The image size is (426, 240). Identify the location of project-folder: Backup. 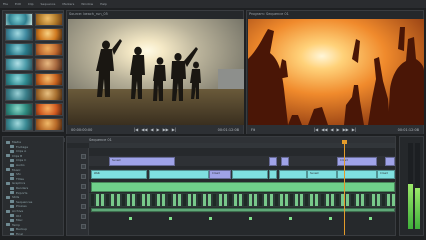
(18, 229).